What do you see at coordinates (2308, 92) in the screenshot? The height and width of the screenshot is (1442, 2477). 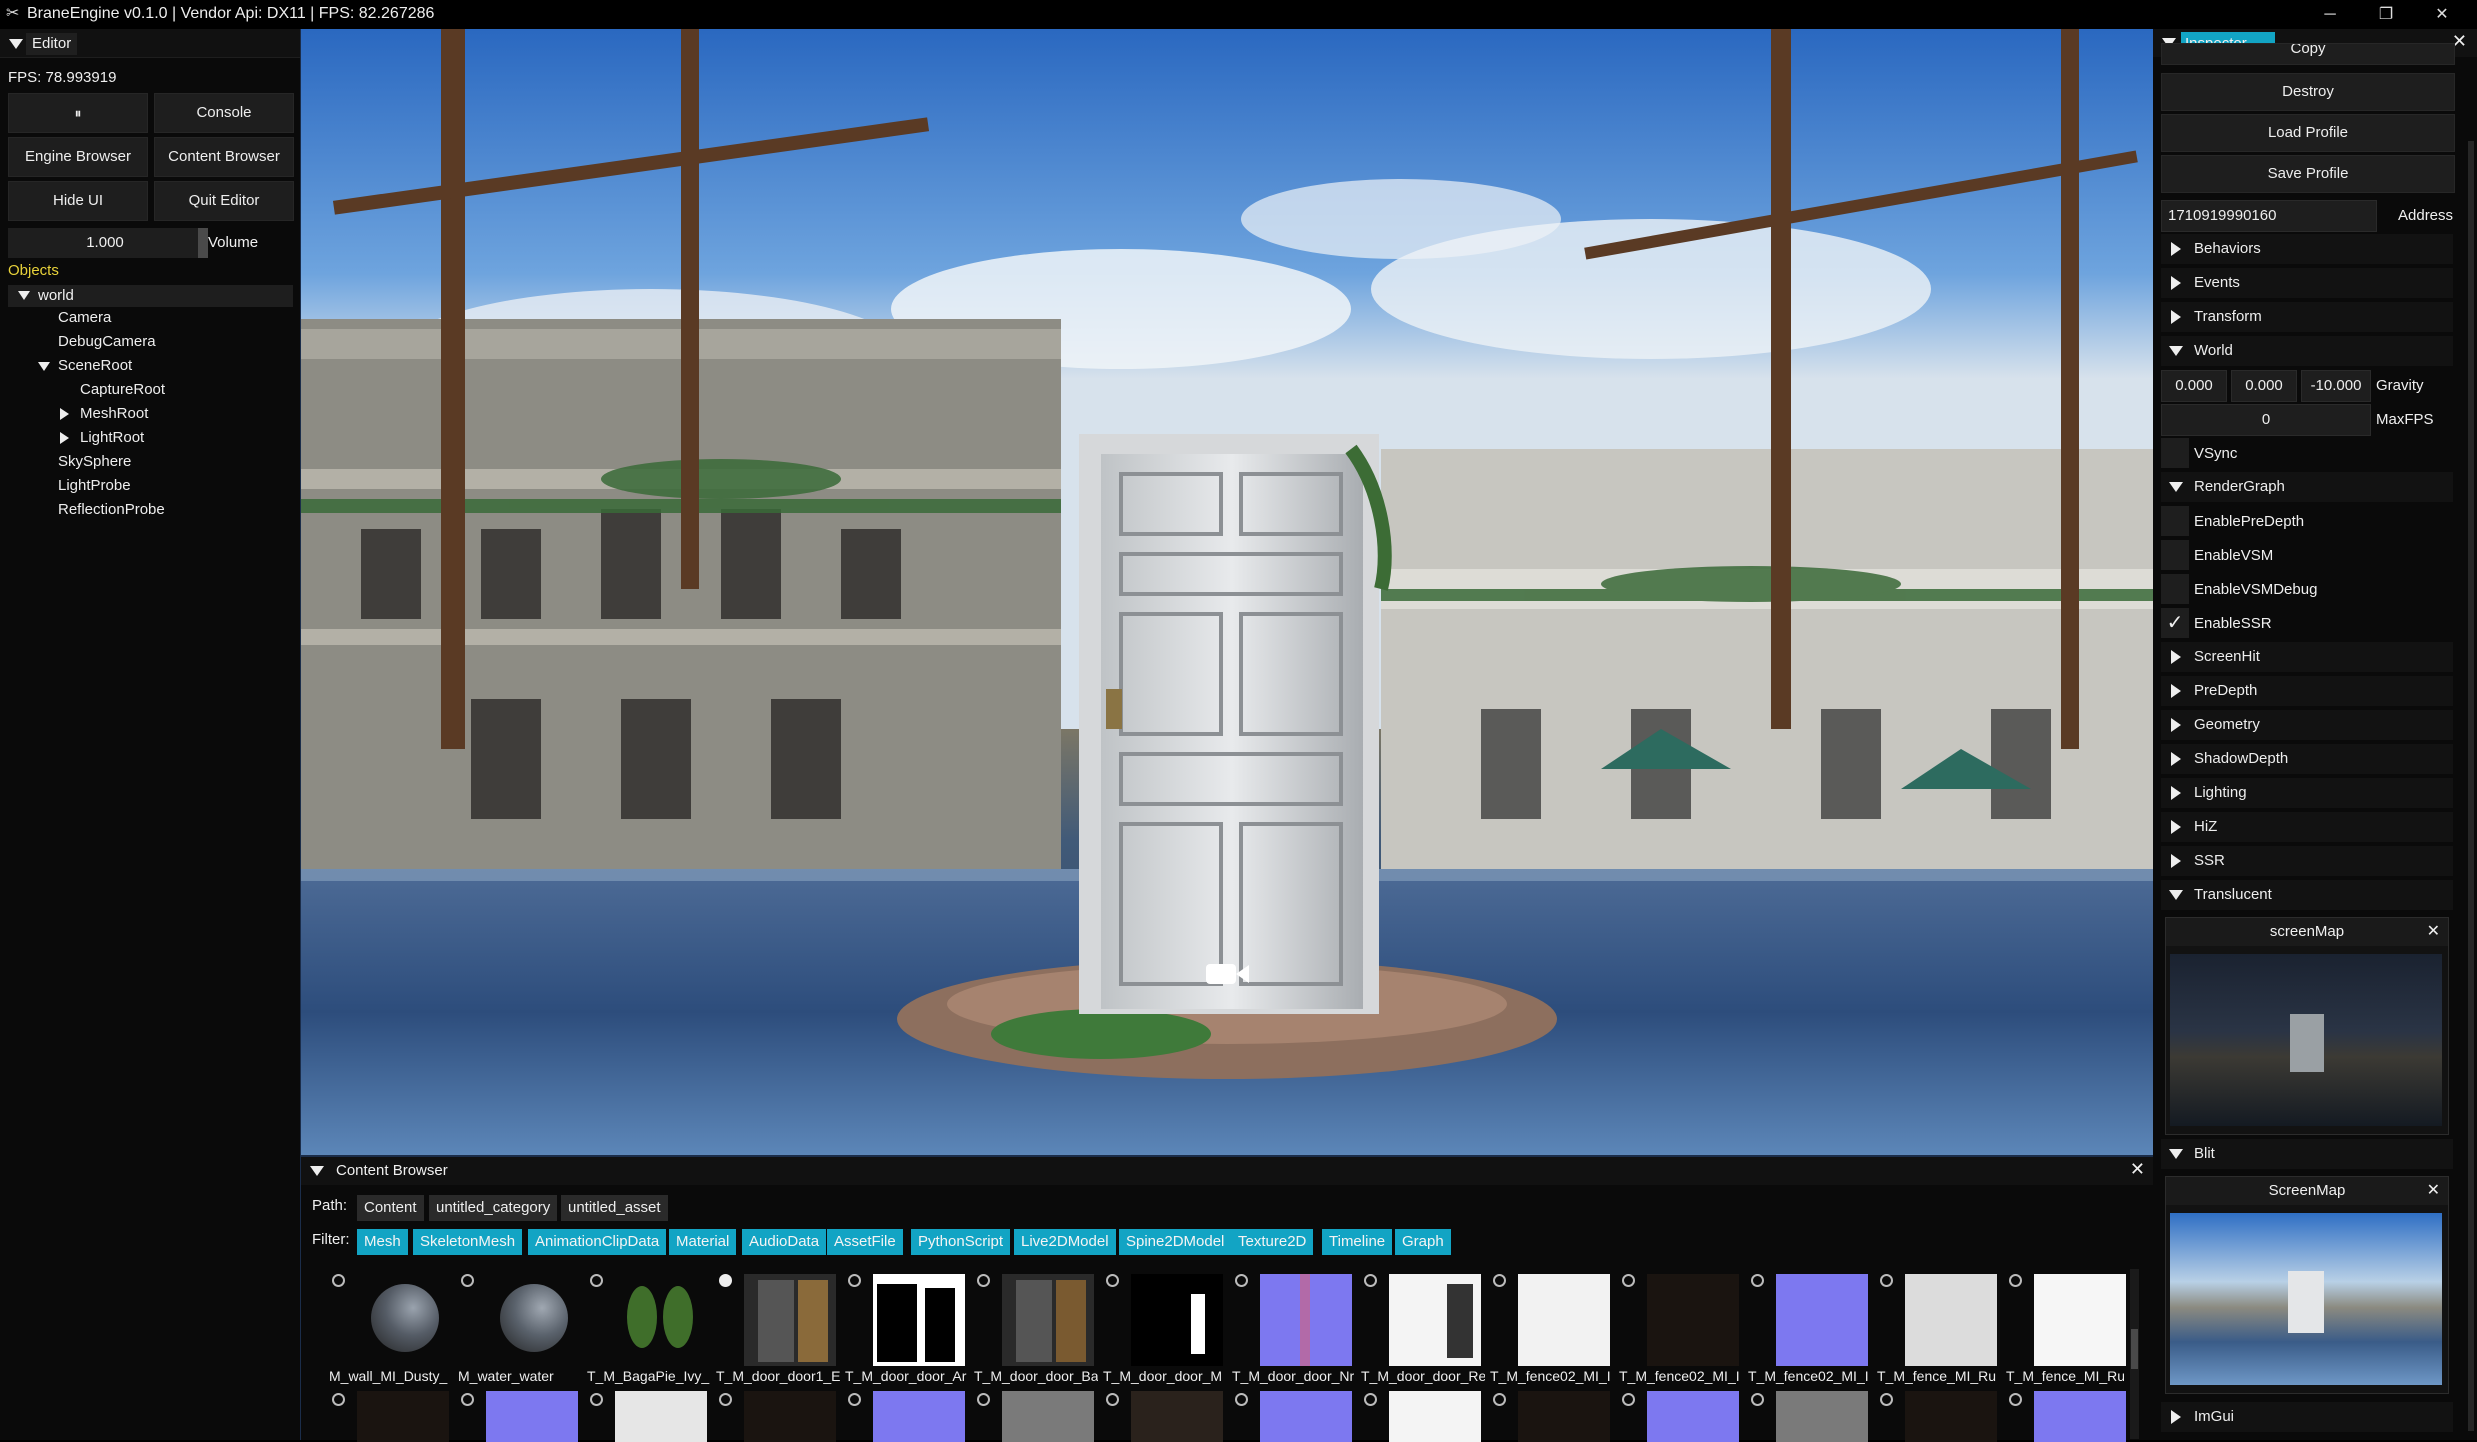 I see `destroy-button: Destroy` at bounding box center [2308, 92].